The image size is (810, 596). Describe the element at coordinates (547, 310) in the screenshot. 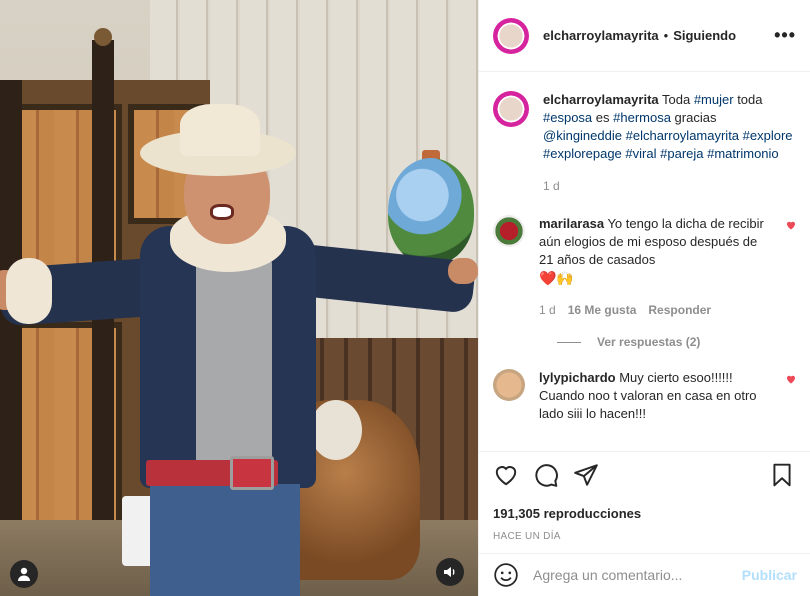

I see `comment-age: 1 d` at that location.